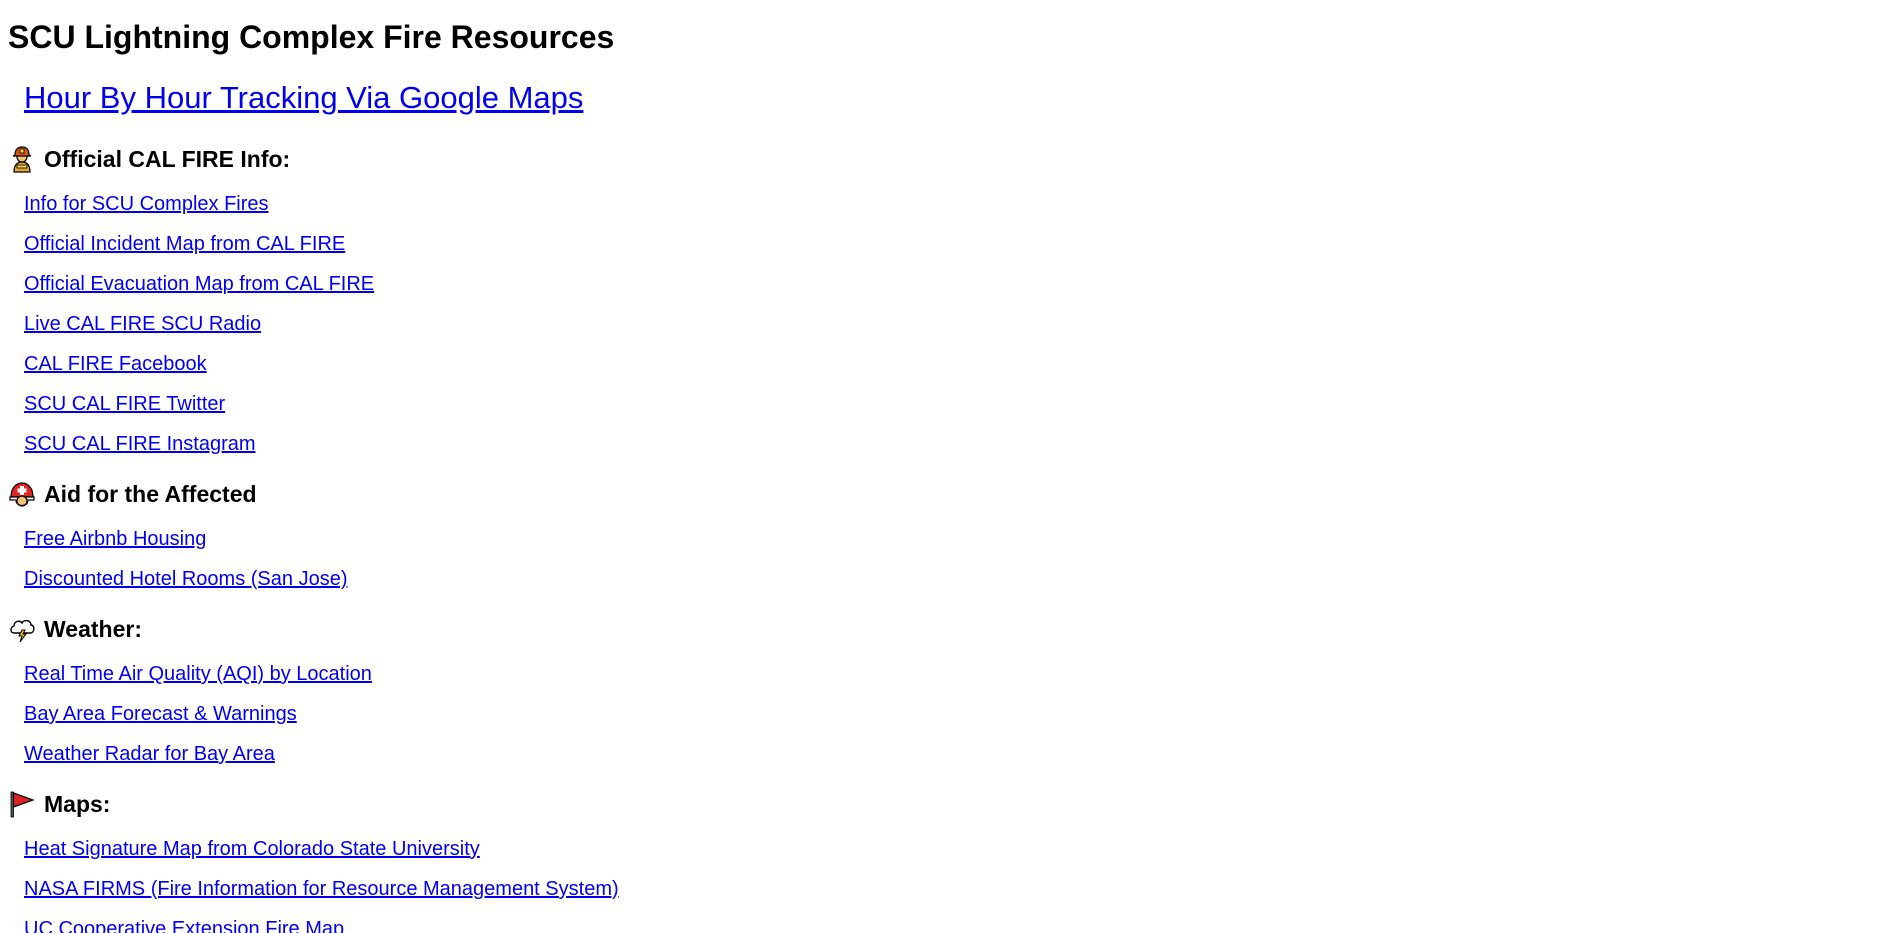 The image size is (1903, 933). What do you see at coordinates (115, 364) in the screenshot?
I see `link-calfire-facebook: CAL FIRE Facebook` at bounding box center [115, 364].